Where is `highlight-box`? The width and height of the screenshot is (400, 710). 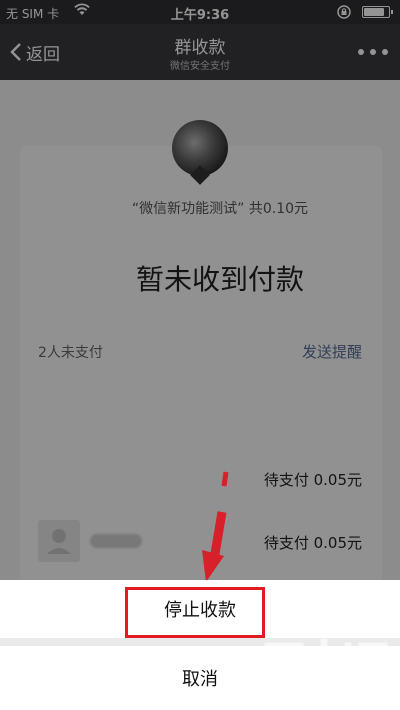 highlight-box is located at coordinates (195, 612).